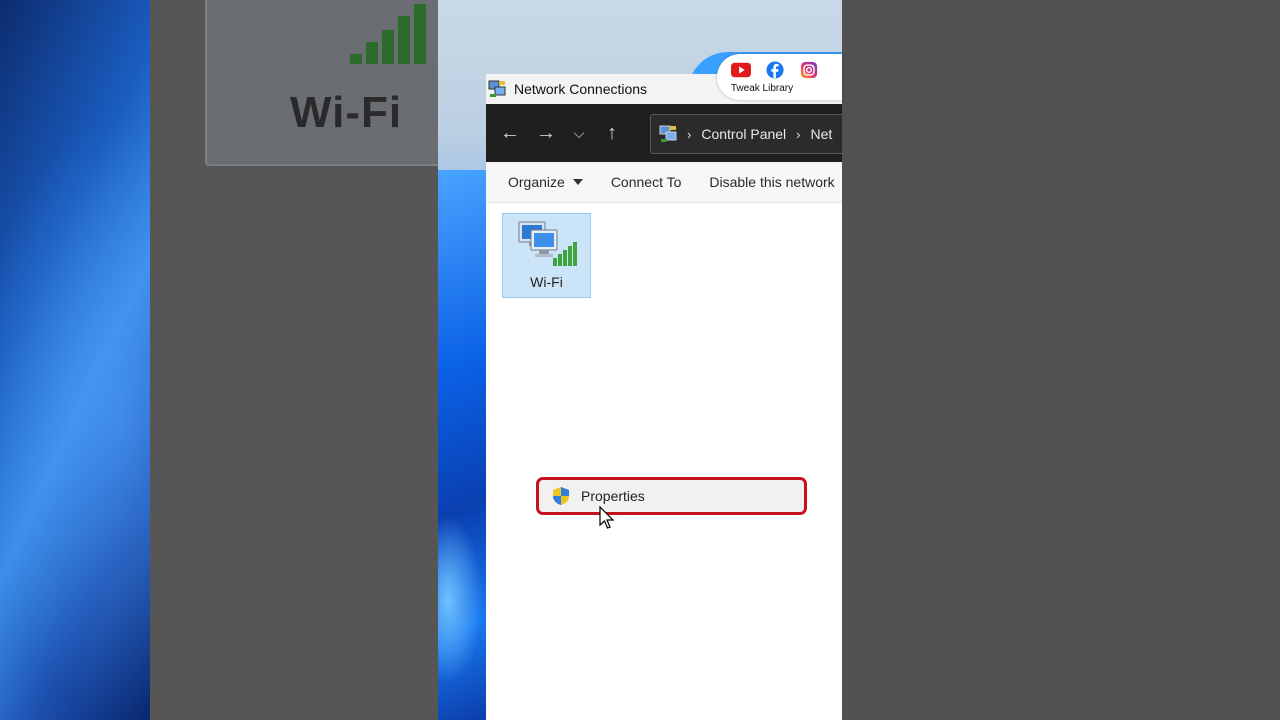 The width and height of the screenshot is (1280, 720). What do you see at coordinates (388, 34) in the screenshot?
I see `background-signal-icon` at bounding box center [388, 34].